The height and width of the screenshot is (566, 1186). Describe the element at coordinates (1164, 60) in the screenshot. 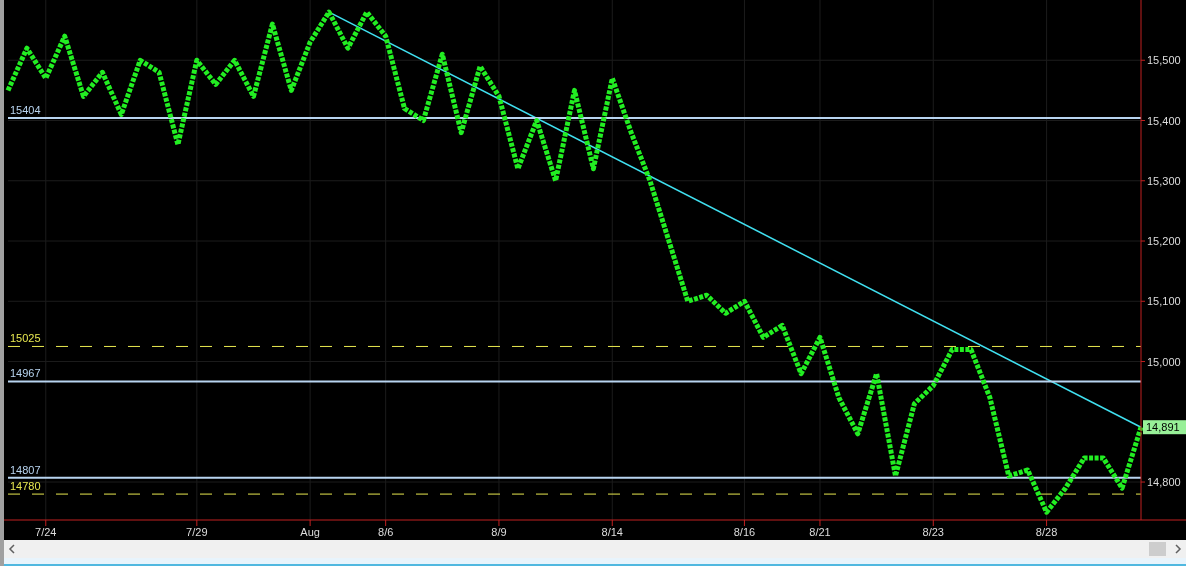

I see `y-axis-label: 15,500` at that location.